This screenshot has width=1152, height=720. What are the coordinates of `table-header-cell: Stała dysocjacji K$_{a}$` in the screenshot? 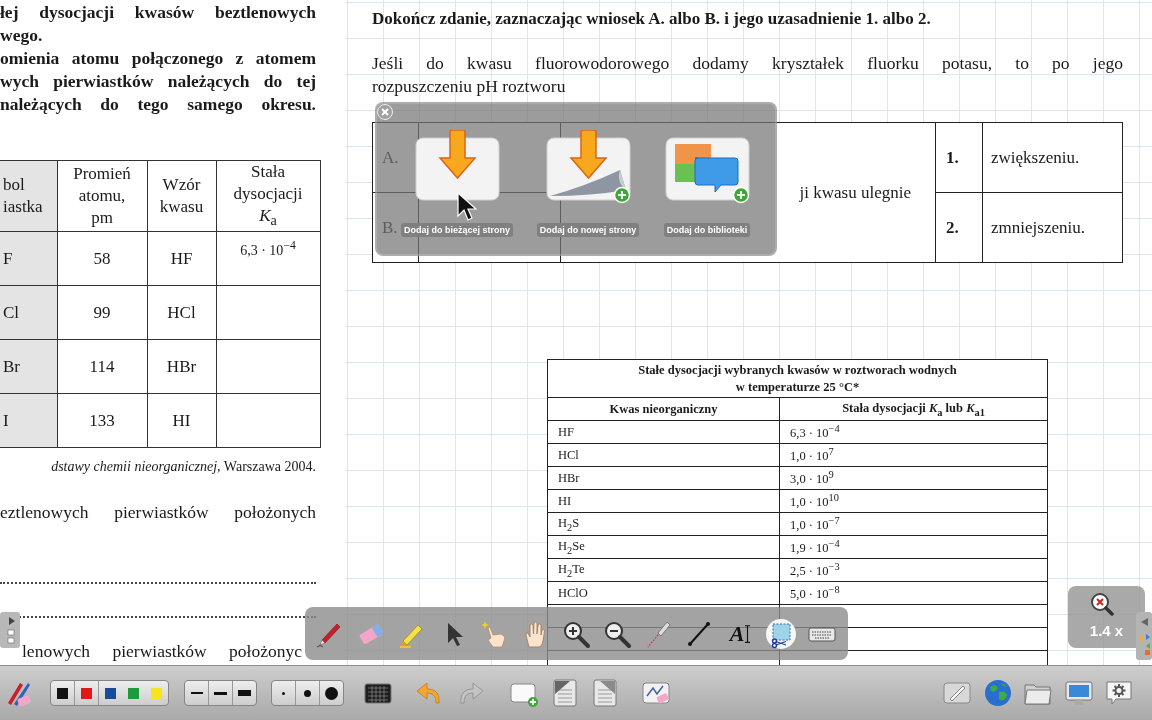 It's located at (268, 196).